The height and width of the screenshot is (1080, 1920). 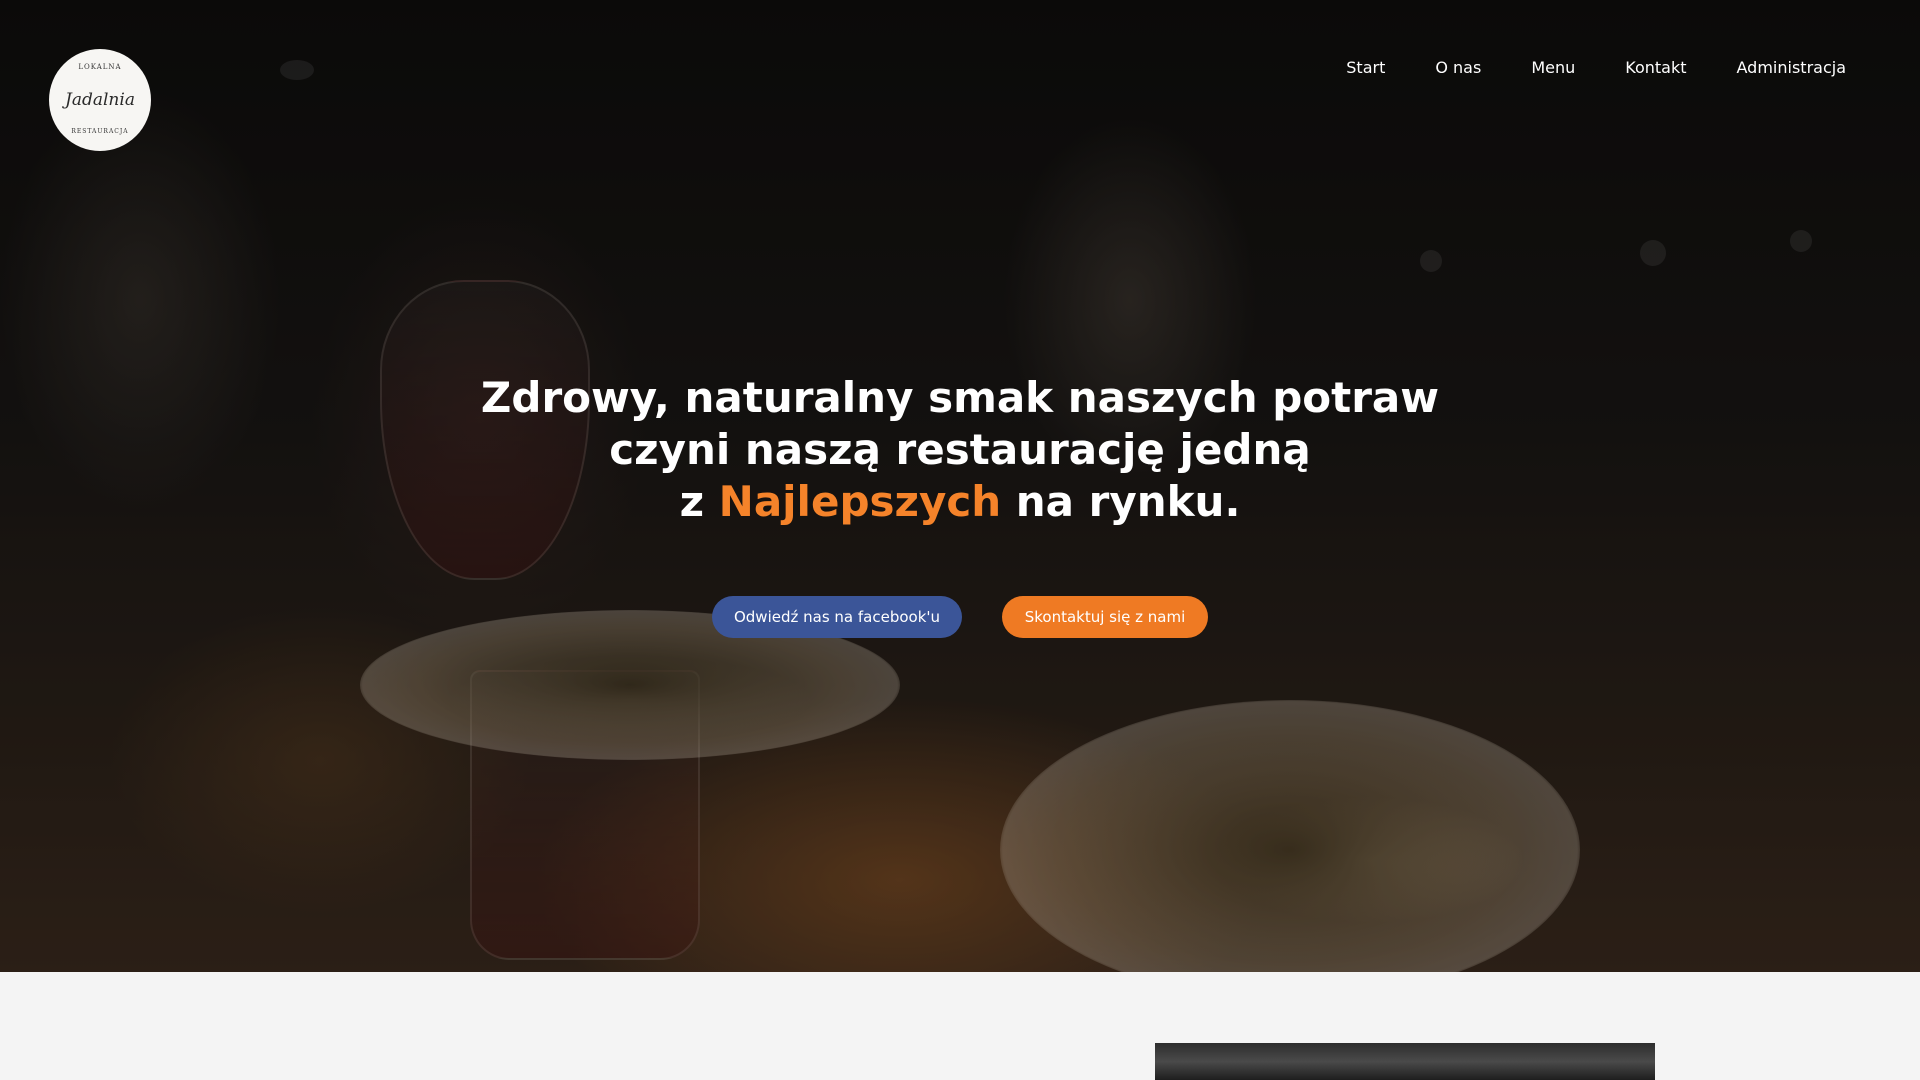 I want to click on nav-item-start: Start, so click(x=1365, y=67).